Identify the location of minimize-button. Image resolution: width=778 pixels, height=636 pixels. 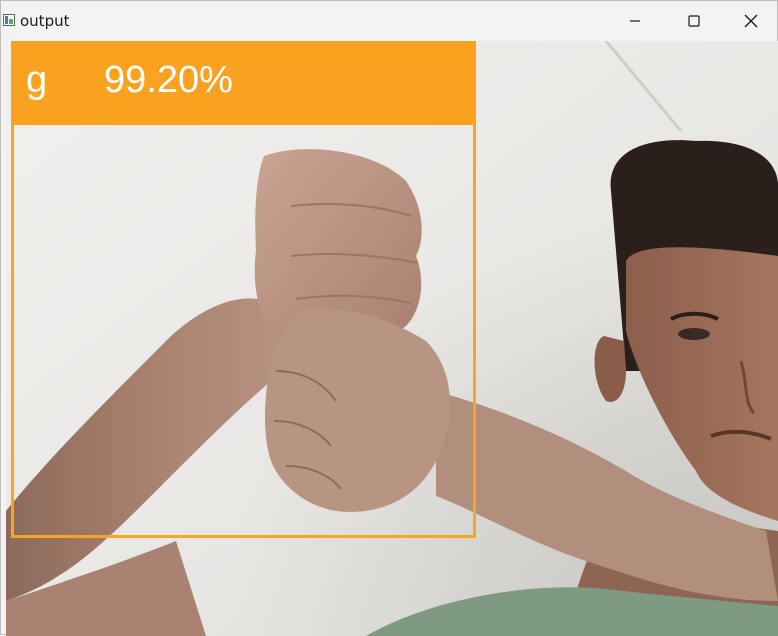
(635, 21).